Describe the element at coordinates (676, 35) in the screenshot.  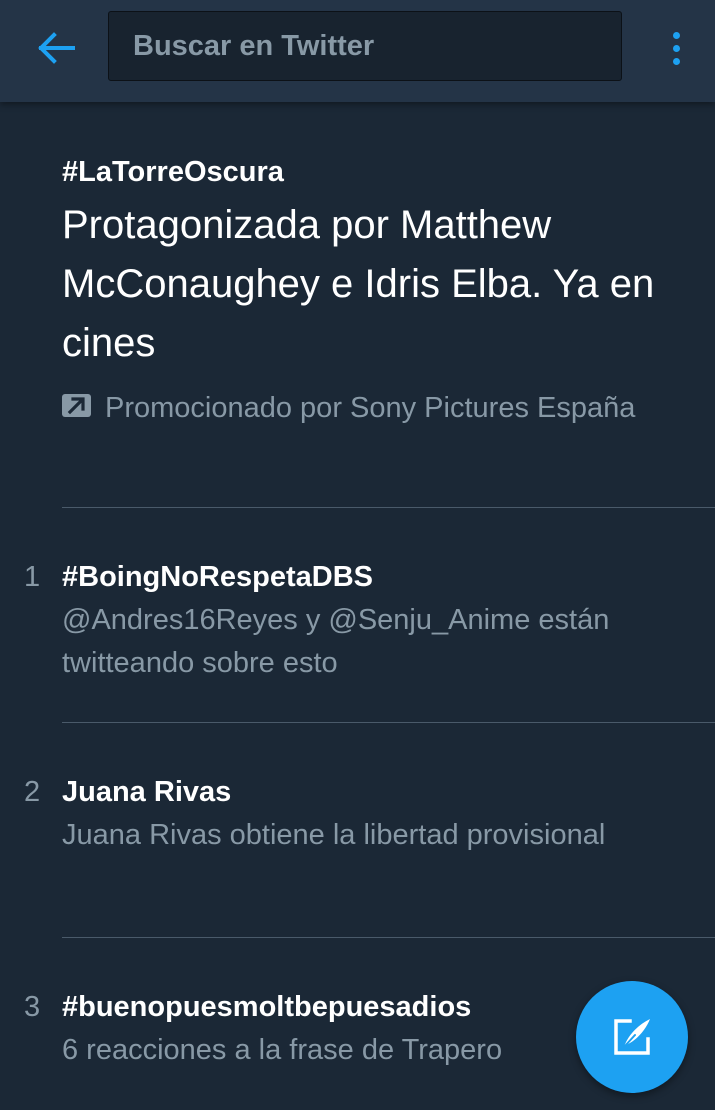
I see `more-vertical-icon` at that location.